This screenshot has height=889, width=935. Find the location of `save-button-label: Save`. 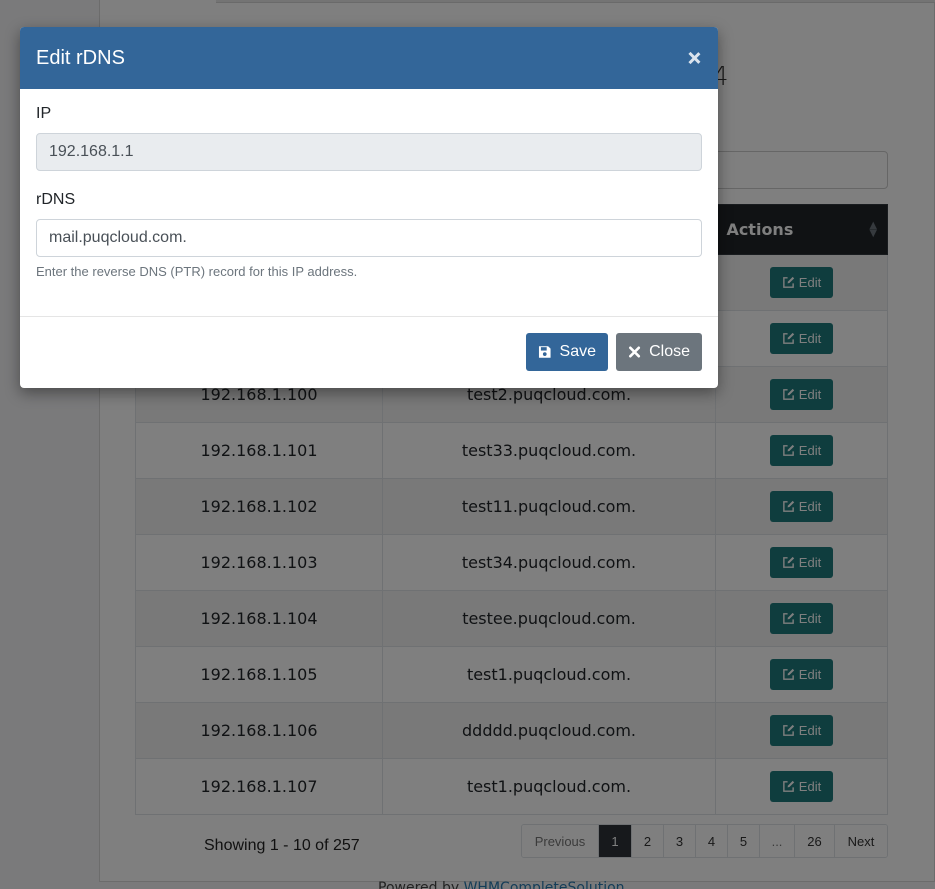

save-button-label: Save is located at coordinates (577, 351).